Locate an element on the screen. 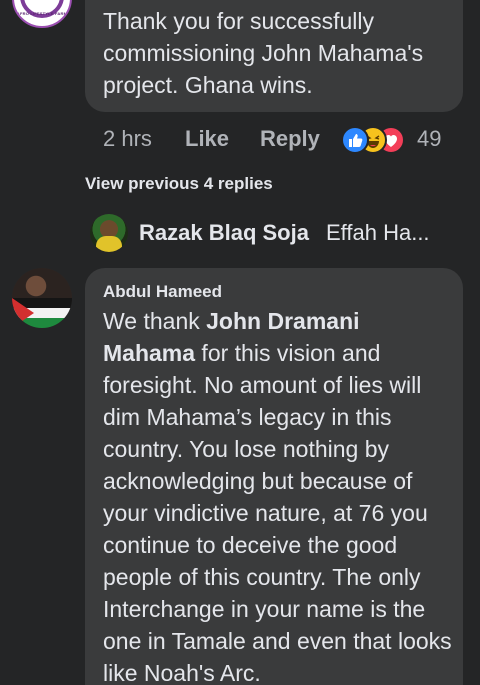 The image size is (480, 685). commenter-avatar: AFRO LIFESTYLE FARM is located at coordinates (42, 14).